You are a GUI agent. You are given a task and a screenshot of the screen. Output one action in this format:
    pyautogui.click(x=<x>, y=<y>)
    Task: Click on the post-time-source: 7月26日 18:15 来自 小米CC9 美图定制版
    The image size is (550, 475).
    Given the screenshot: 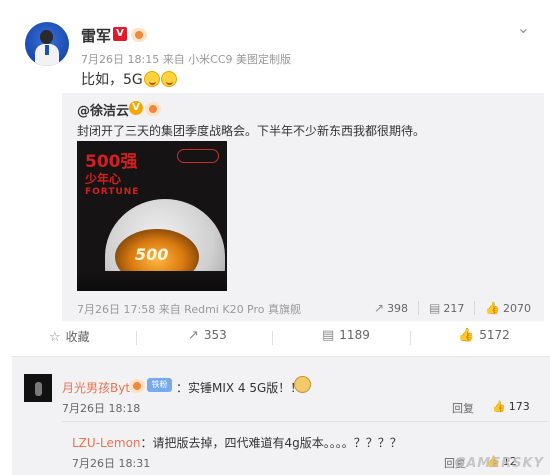 What is the action you would take?
    pyautogui.click(x=186, y=59)
    